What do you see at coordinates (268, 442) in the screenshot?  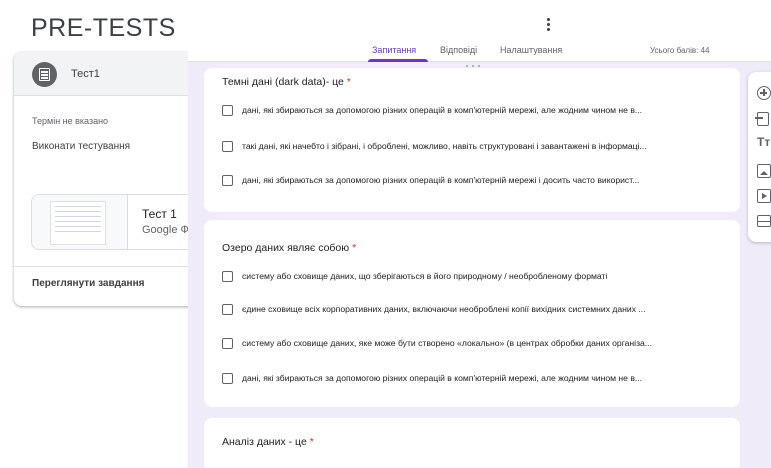 I see `question-title: Аналіз даних - це *` at bounding box center [268, 442].